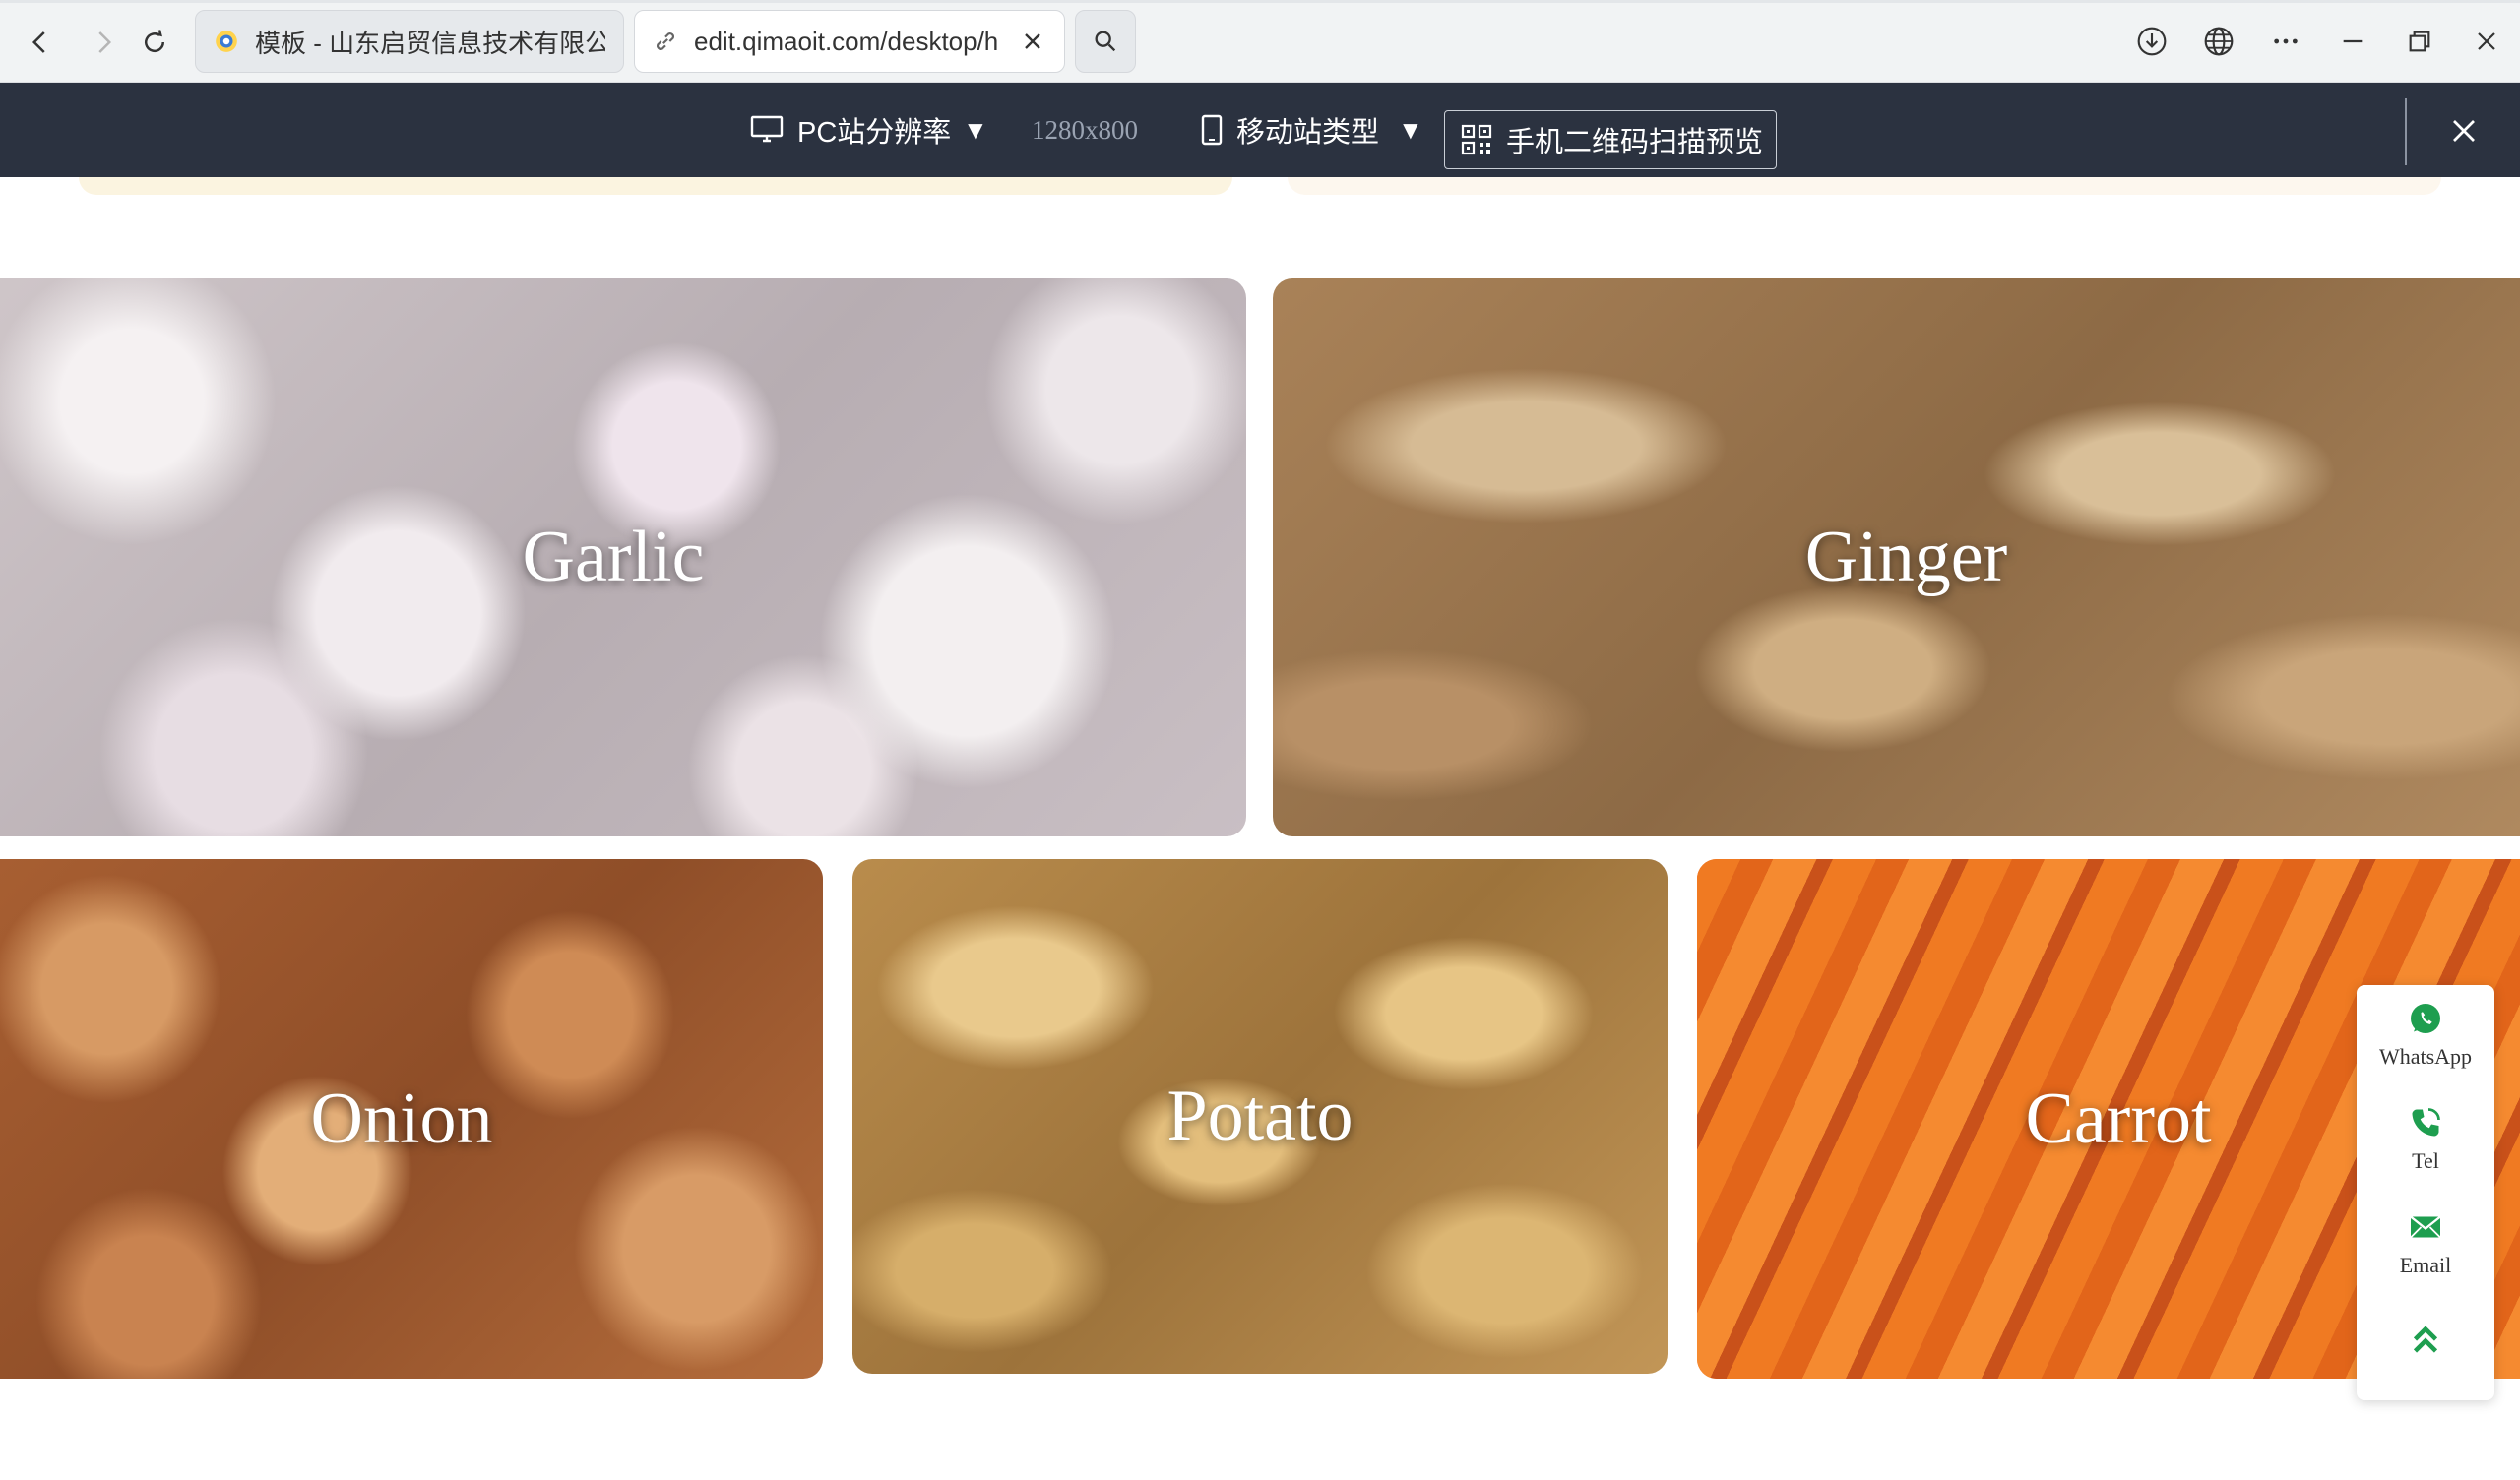 This screenshot has width=2520, height=1480. Describe the element at coordinates (2425, 1227) in the screenshot. I see `email-icon` at that location.